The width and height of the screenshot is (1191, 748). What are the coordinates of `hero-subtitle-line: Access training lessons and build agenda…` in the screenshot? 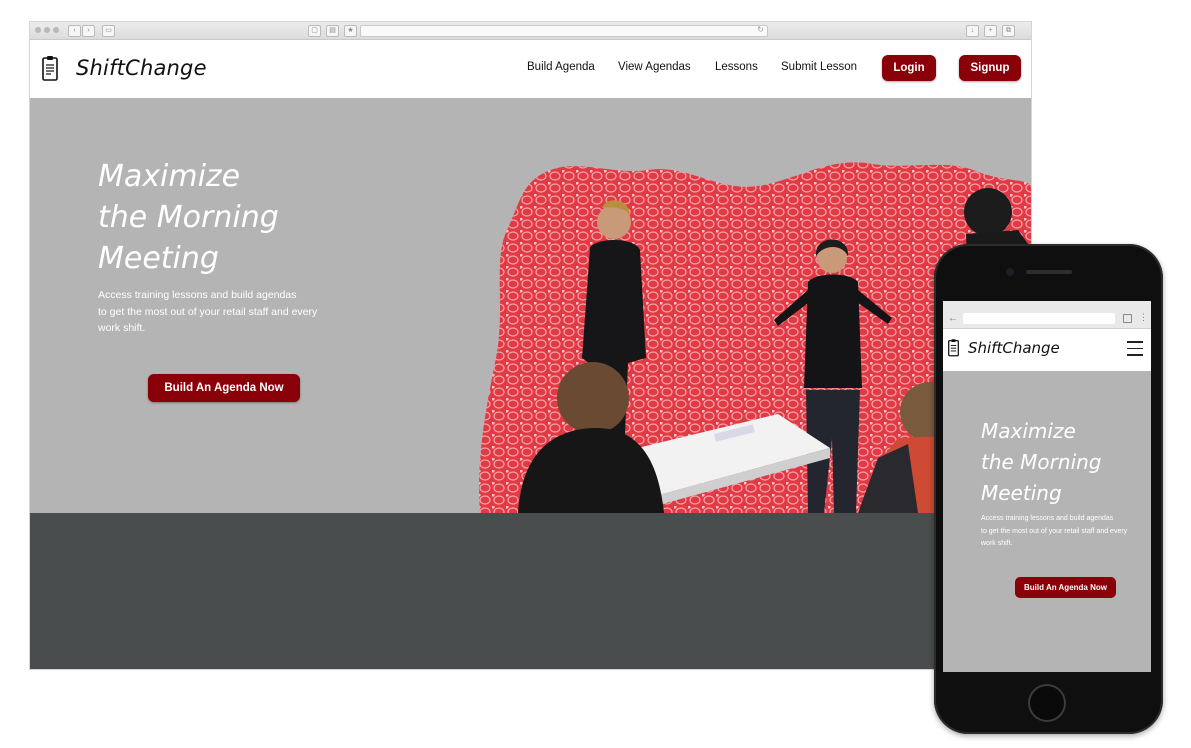 It's located at (197, 295).